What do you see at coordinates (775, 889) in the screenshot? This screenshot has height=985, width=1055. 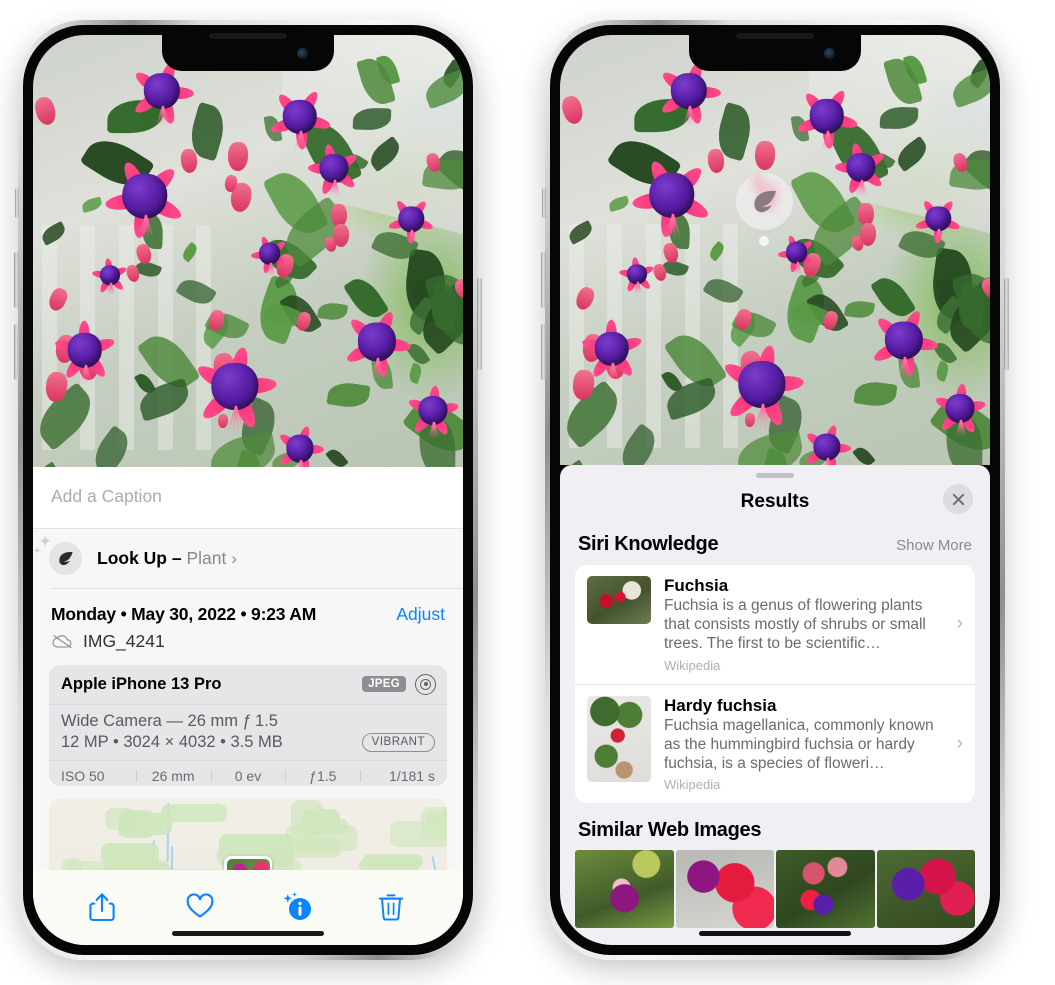 I see `similar-web-images-strip` at bounding box center [775, 889].